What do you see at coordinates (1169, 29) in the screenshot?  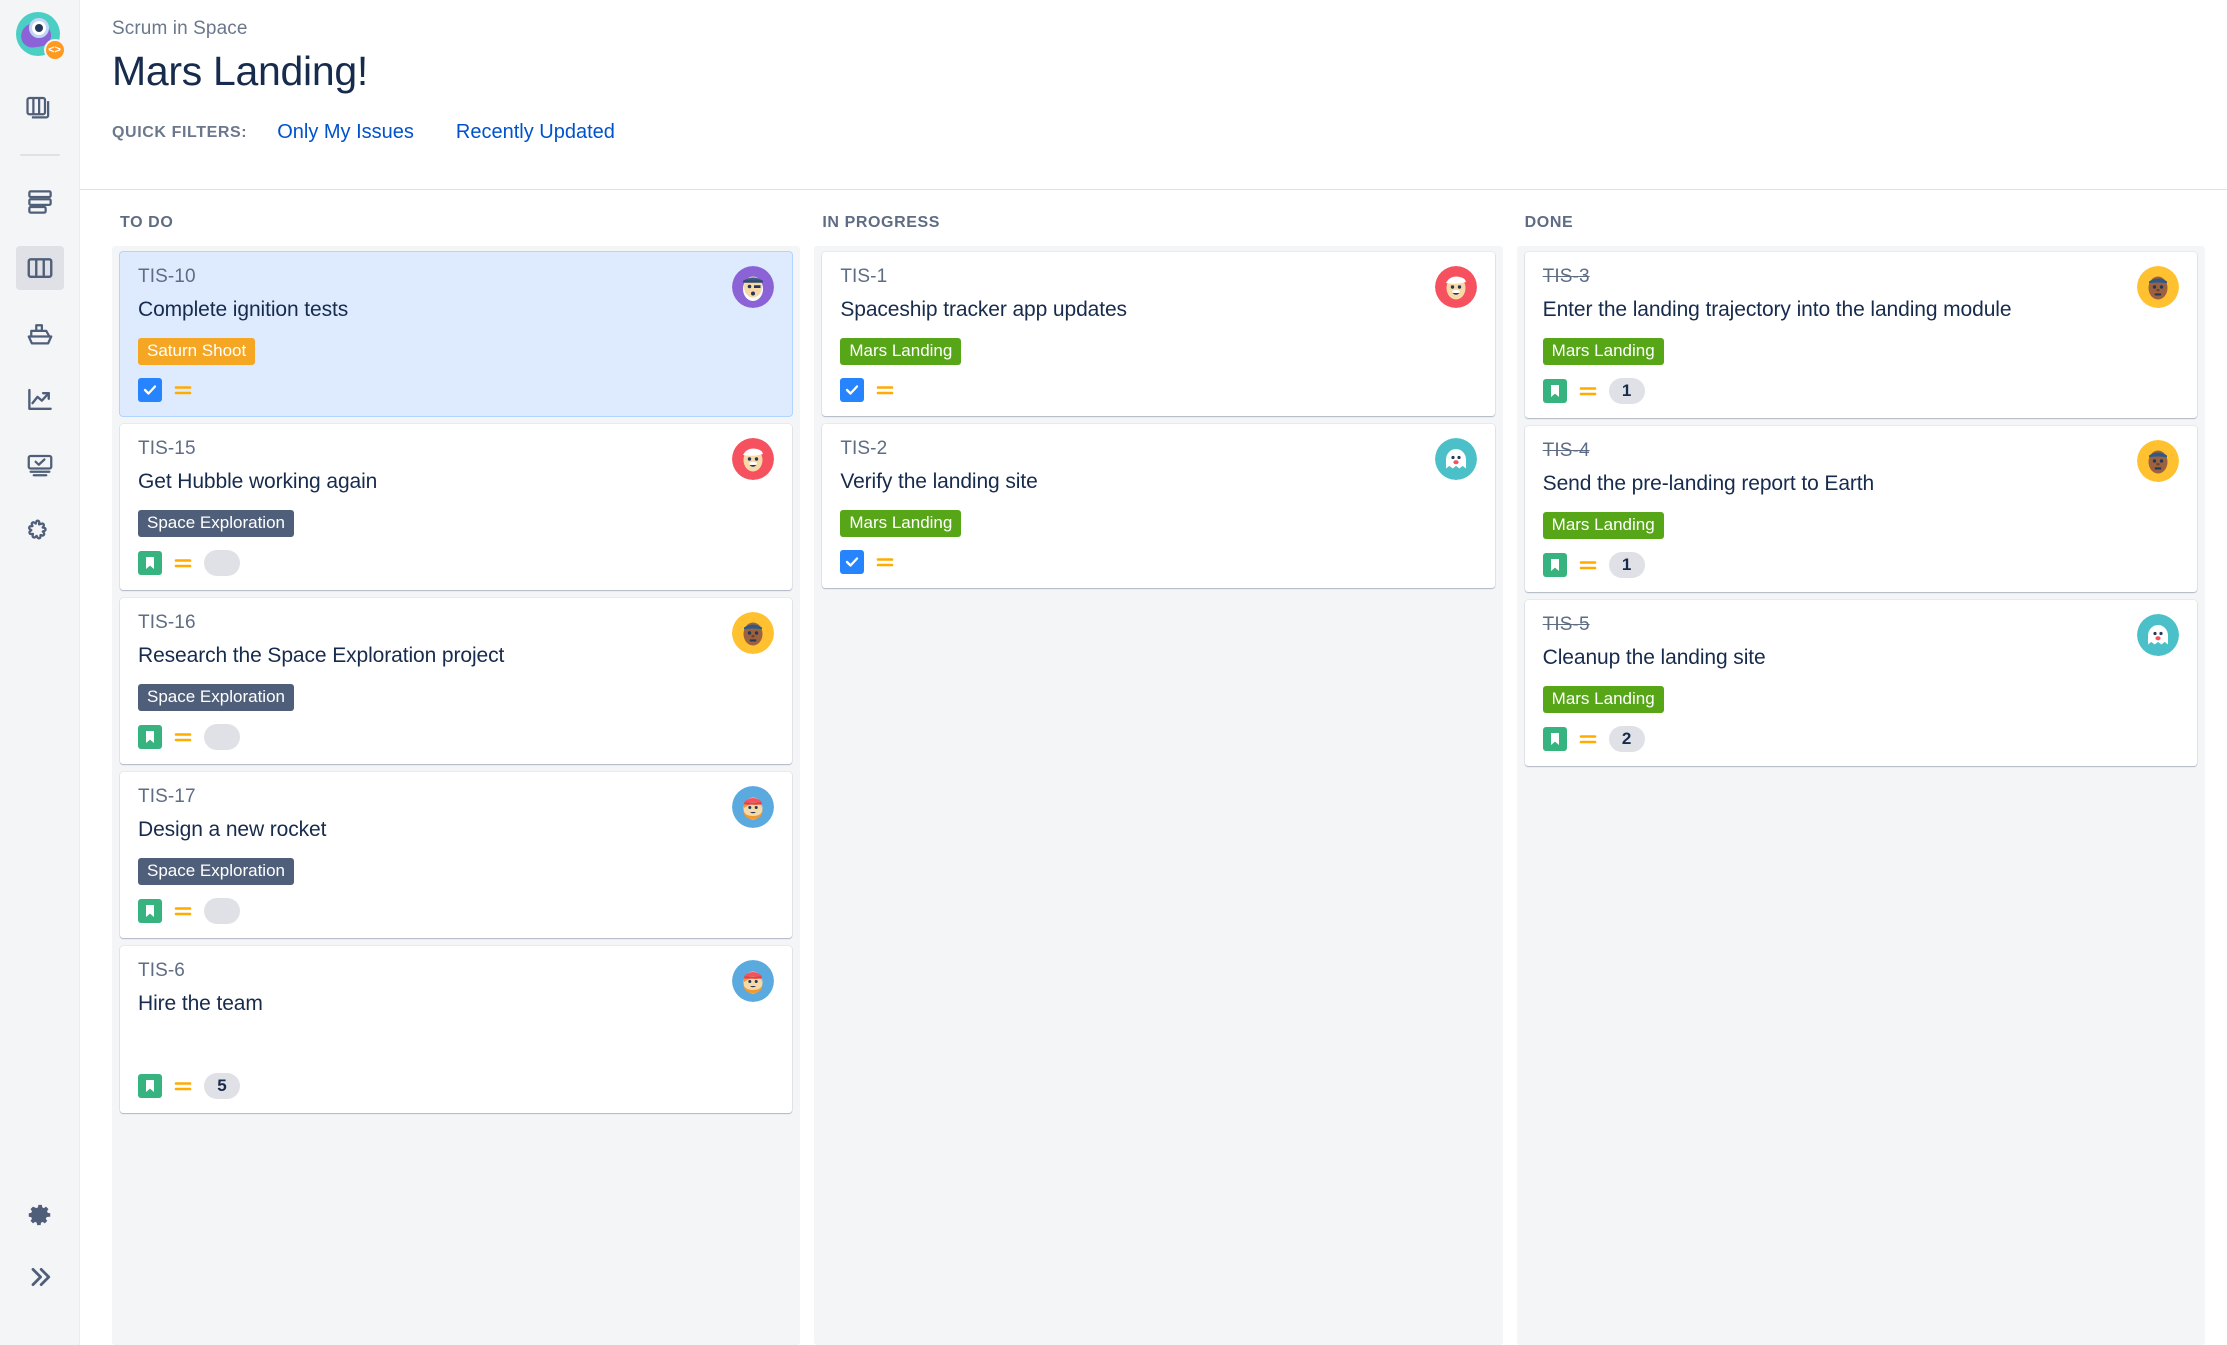 I see `breadcrumb: Scrum in Space` at bounding box center [1169, 29].